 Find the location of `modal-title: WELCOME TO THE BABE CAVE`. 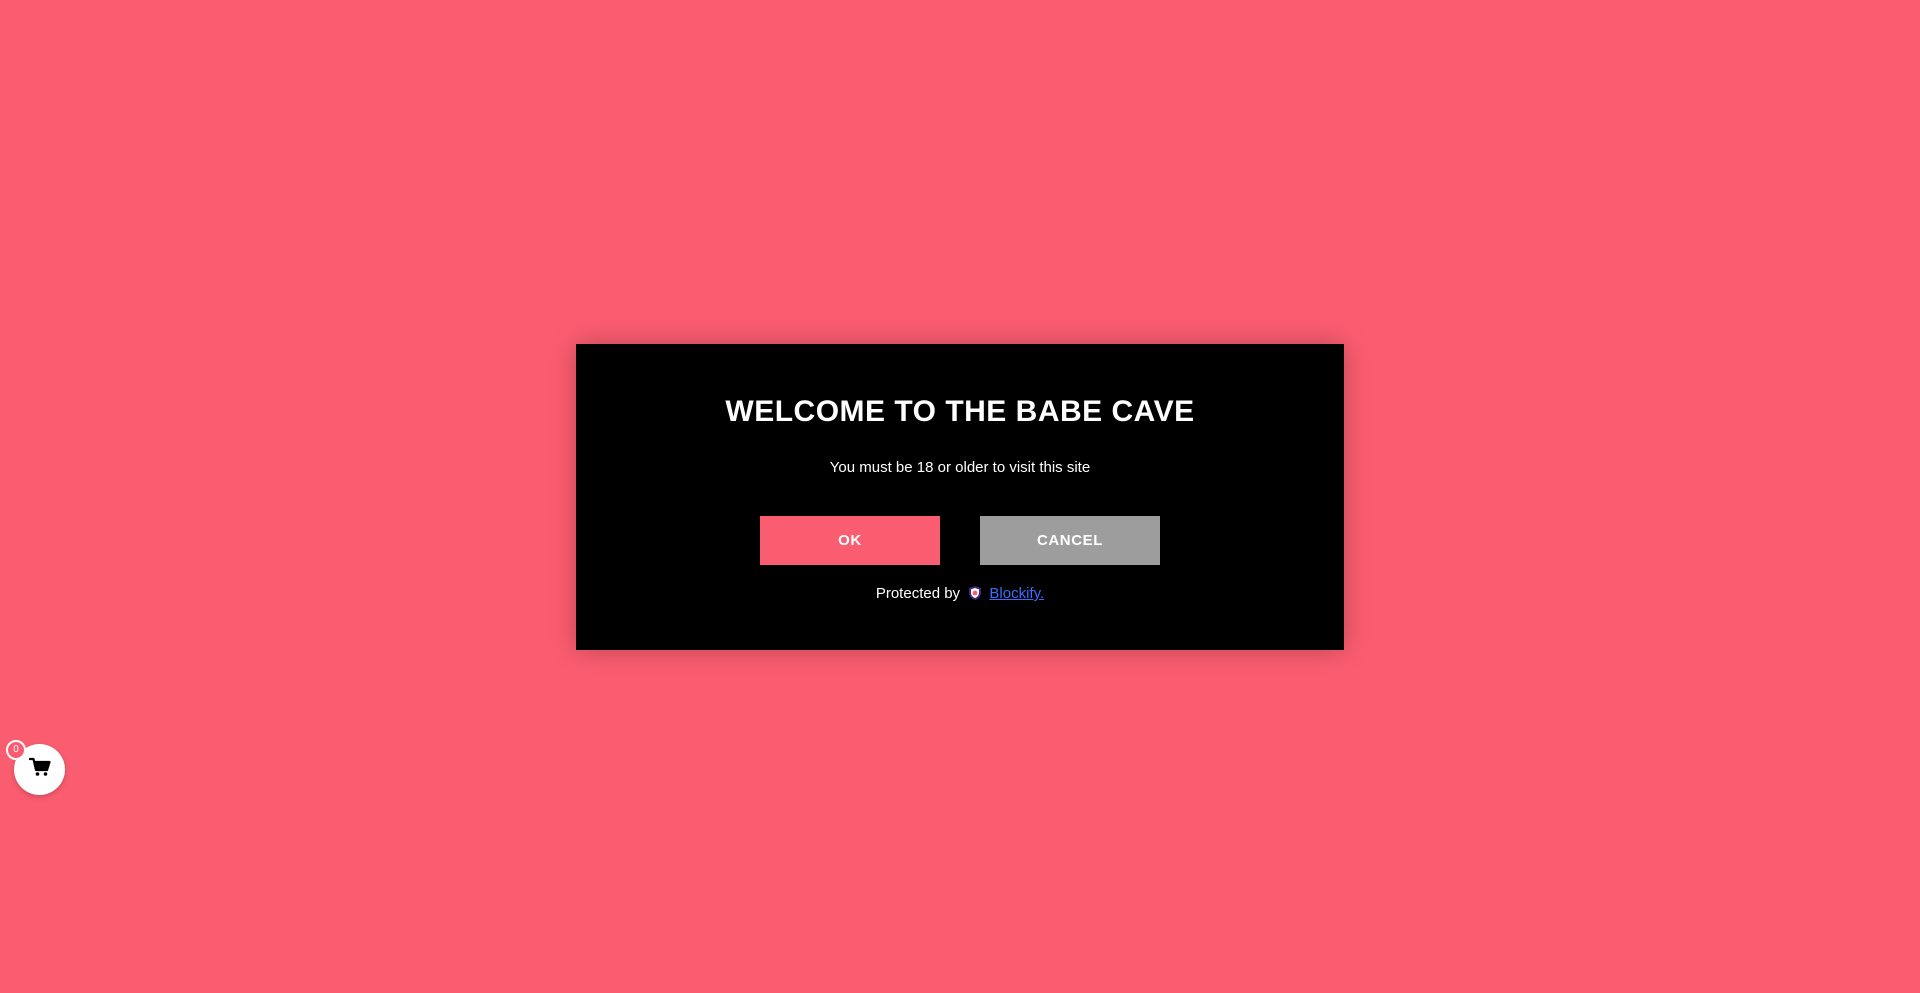

modal-title: WELCOME TO THE BABE CAVE is located at coordinates (960, 411).